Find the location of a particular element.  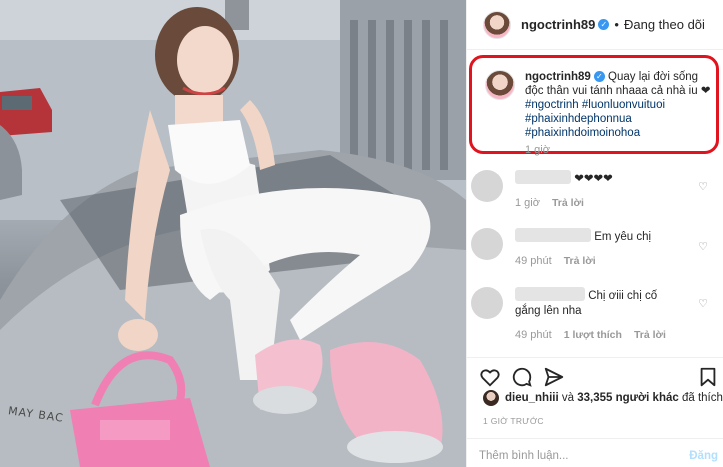

comment-body: Em yêu chị 49 phút Trả lời is located at coordinates (600, 247).